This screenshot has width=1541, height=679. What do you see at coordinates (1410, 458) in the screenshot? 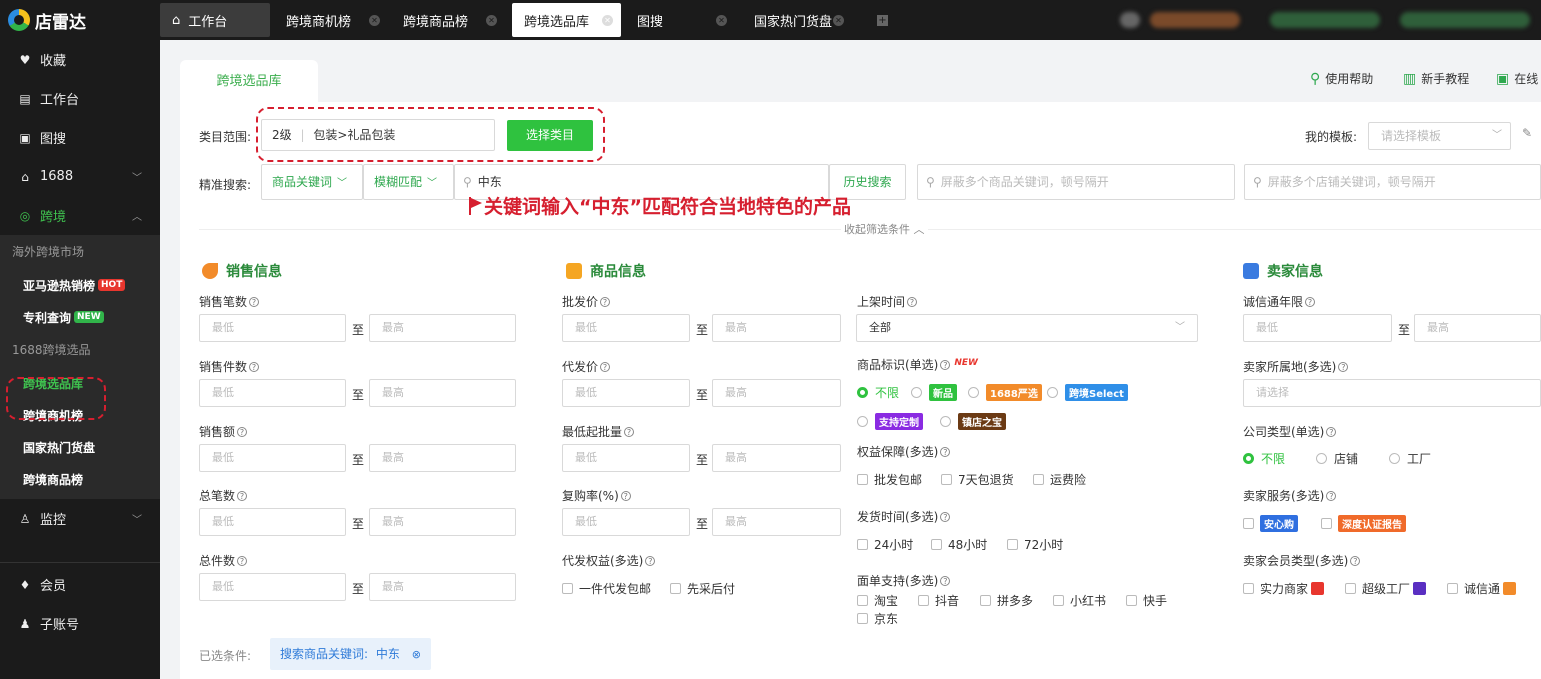
I see `radio-company-factory: 工厂` at bounding box center [1410, 458].